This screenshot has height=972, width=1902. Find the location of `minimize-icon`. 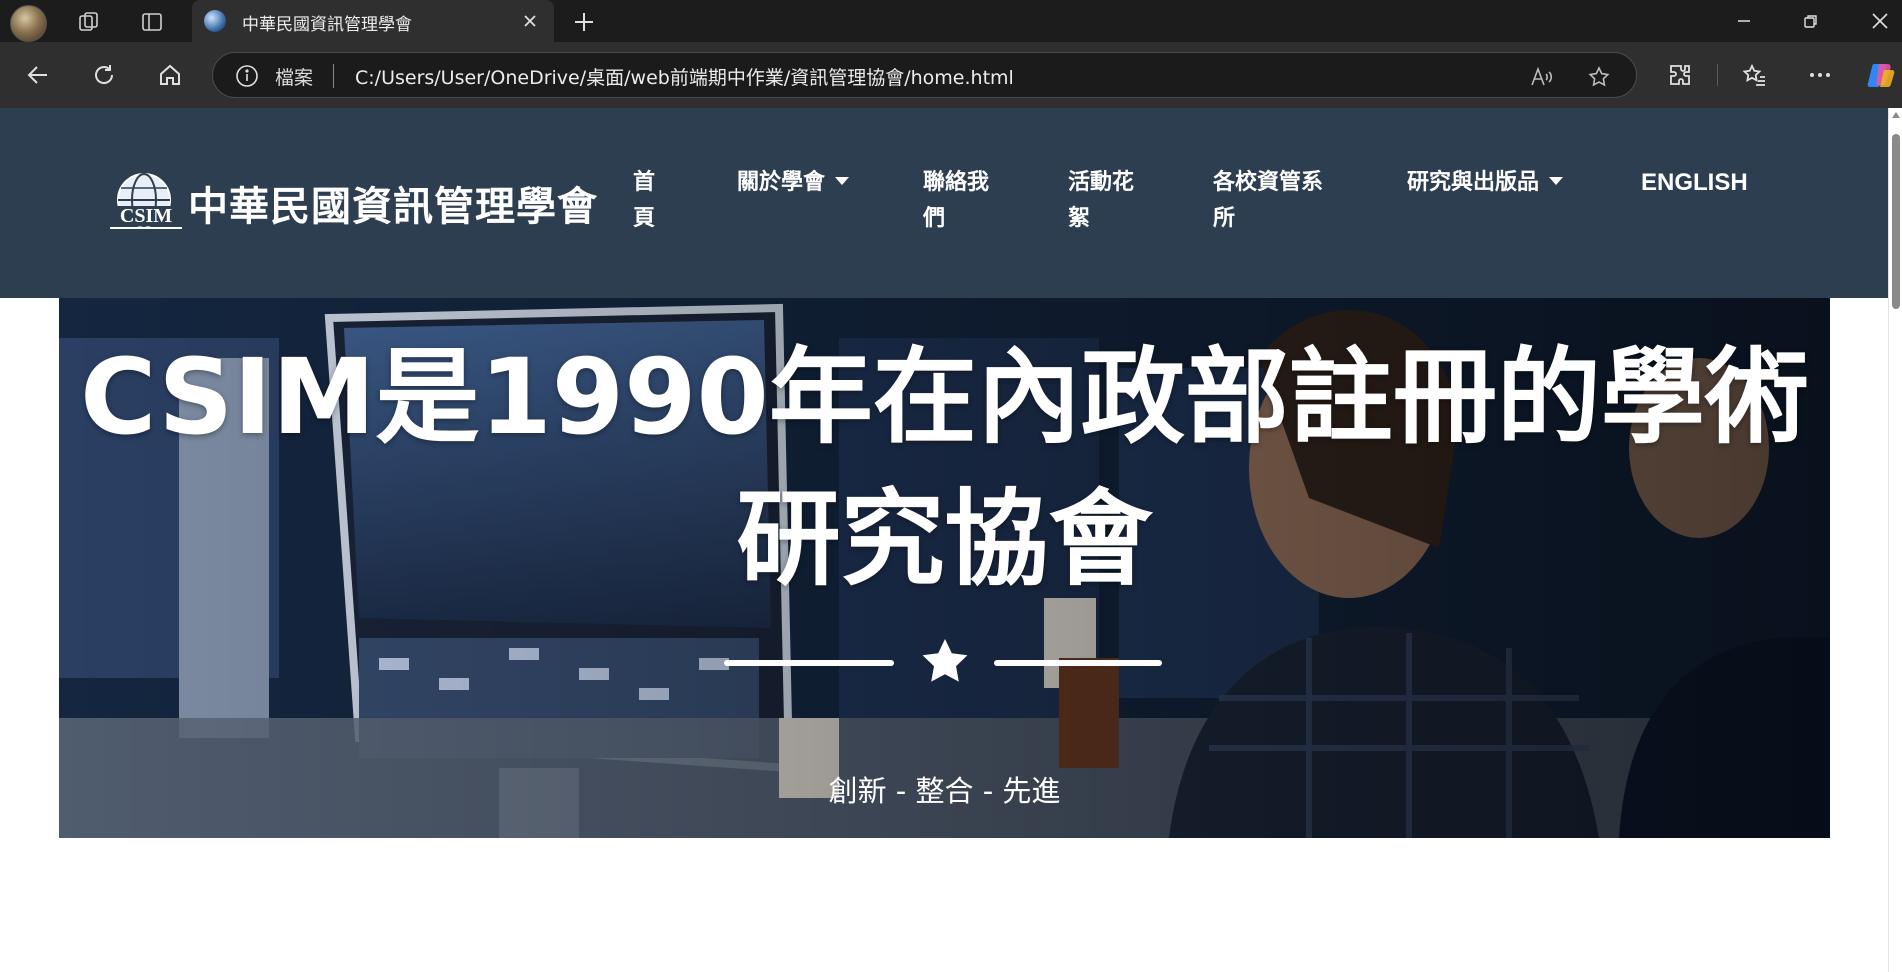

minimize-icon is located at coordinates (1744, 21).